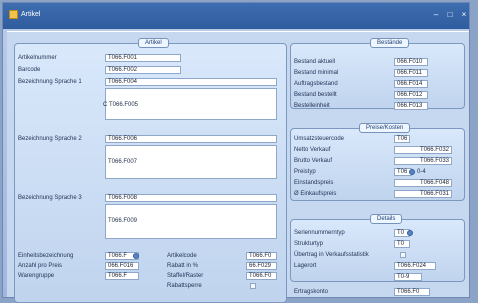  Describe the element at coordinates (37, 58) in the screenshot. I see `artikelnummer-label: Artikelnummer` at that location.